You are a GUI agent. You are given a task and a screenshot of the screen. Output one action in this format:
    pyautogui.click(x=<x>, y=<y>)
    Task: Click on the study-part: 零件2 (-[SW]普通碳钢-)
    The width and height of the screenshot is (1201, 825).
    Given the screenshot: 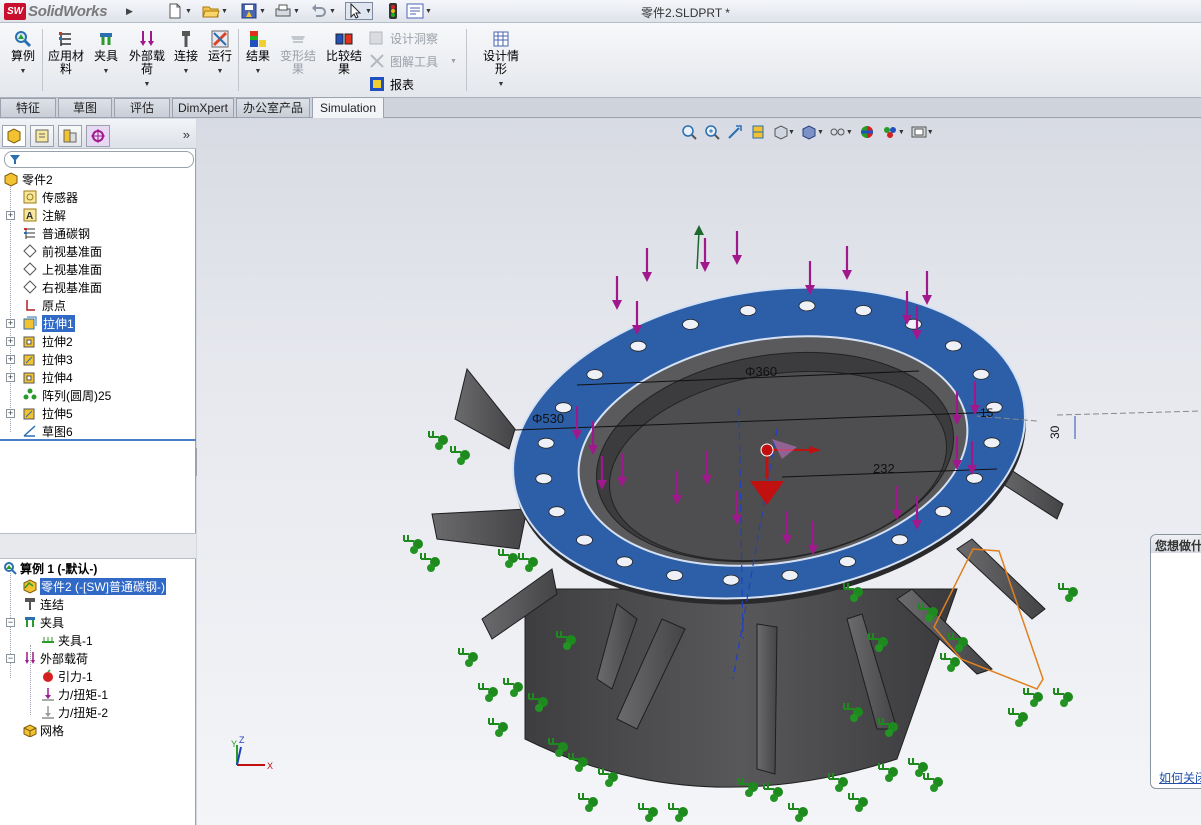 What is the action you would take?
    pyautogui.click(x=98, y=586)
    